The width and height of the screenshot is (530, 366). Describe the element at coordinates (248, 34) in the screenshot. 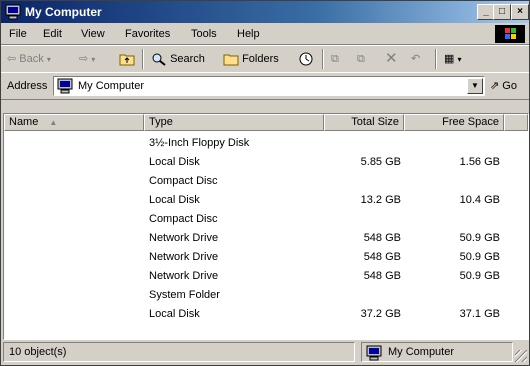

I see `menu-help: Help` at that location.